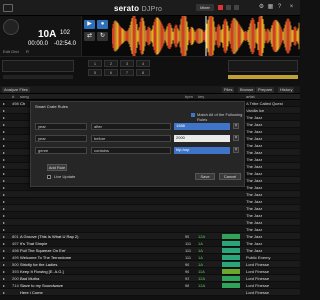 The height and width of the screenshot is (300, 320). What do you see at coordinates (202, 138) in the screenshot?
I see `rule-2-value: 2000` at bounding box center [202, 138].